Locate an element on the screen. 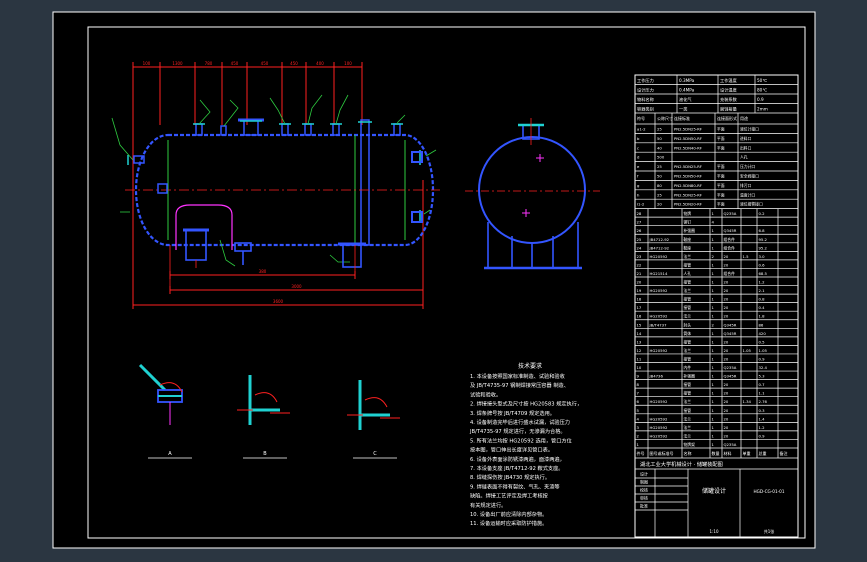 This screenshot has width=867, height=562. table-cell: 组合件 is located at coordinates (730, 239).